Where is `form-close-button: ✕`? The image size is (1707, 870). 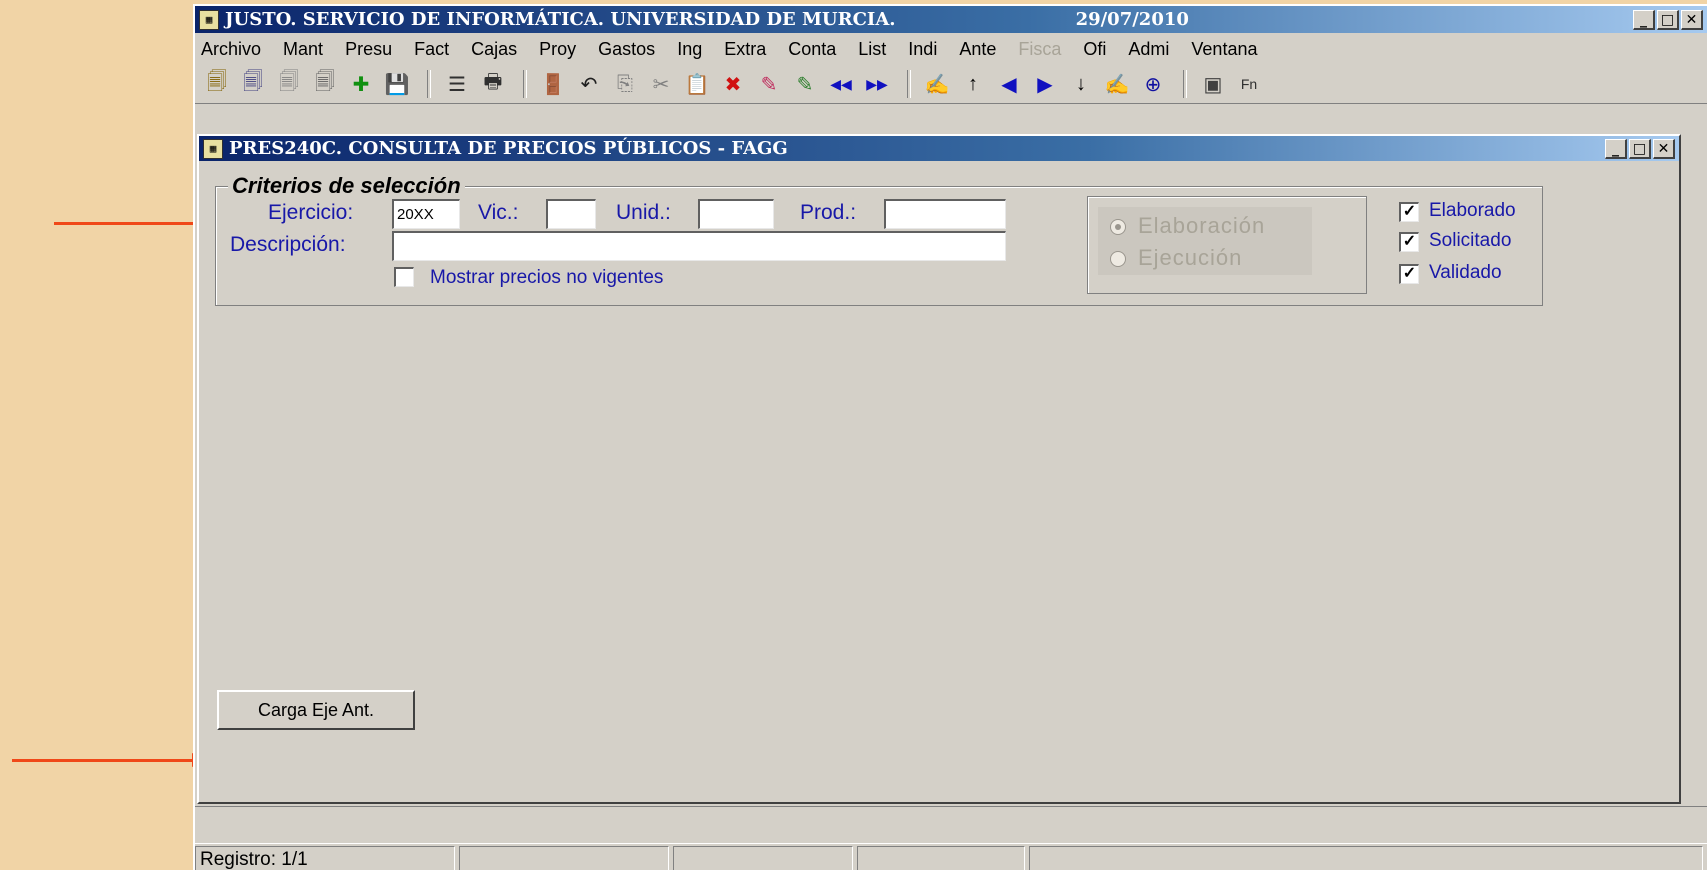
form-close-button: ✕ is located at coordinates (1664, 148).